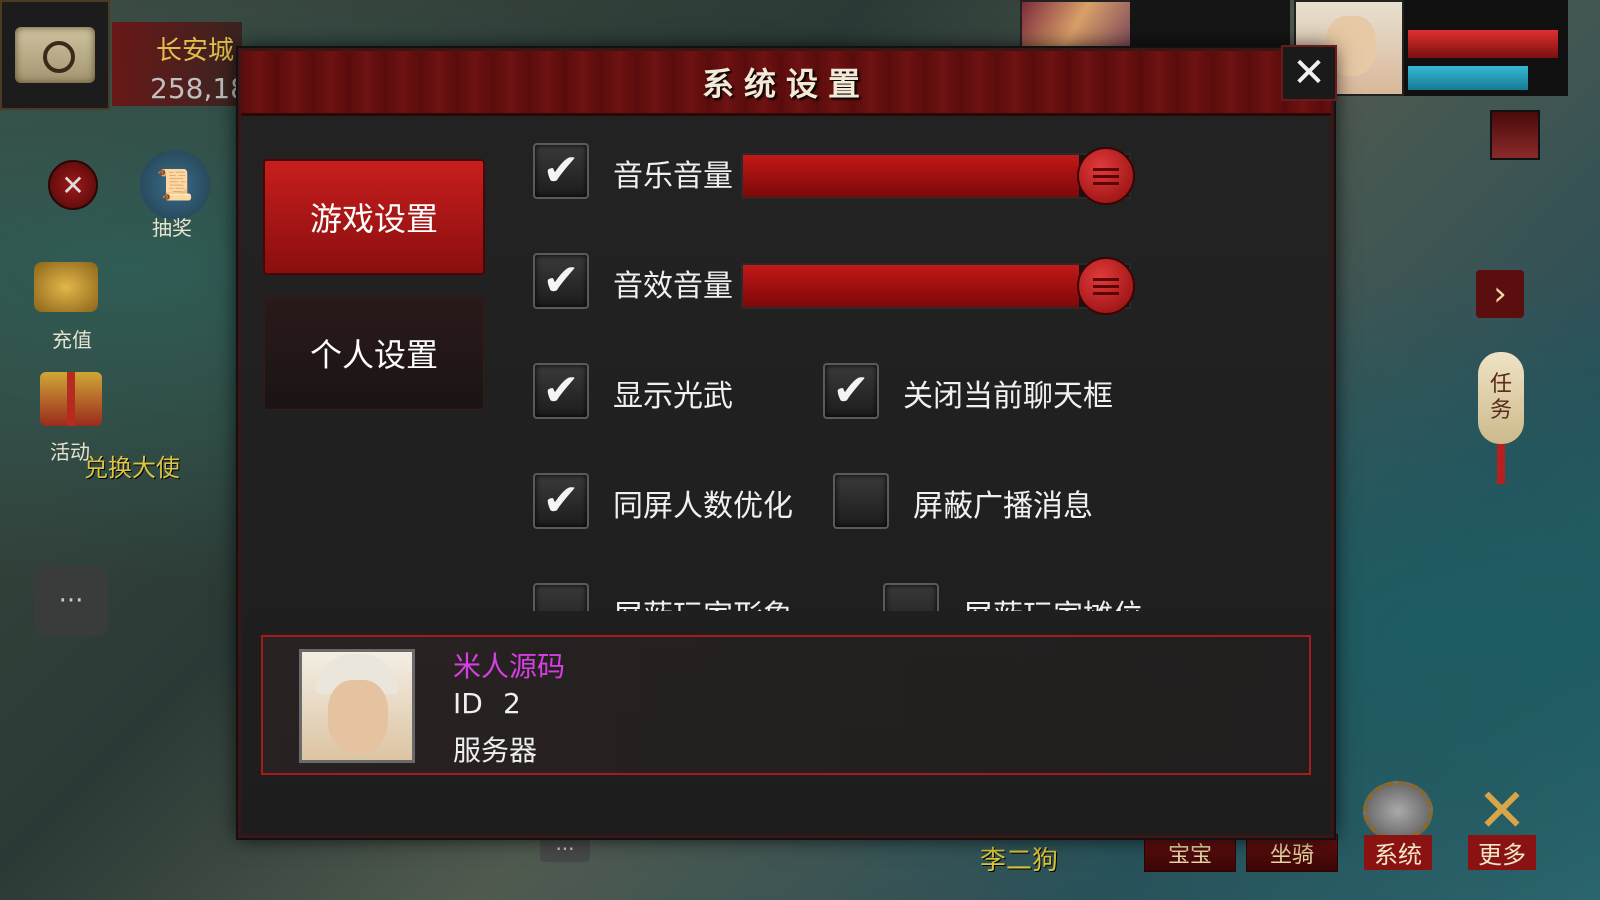 Image resolution: width=1600 pixels, height=900 pixels. I want to click on sfx-volume-checkbox: ✔, so click(561, 281).